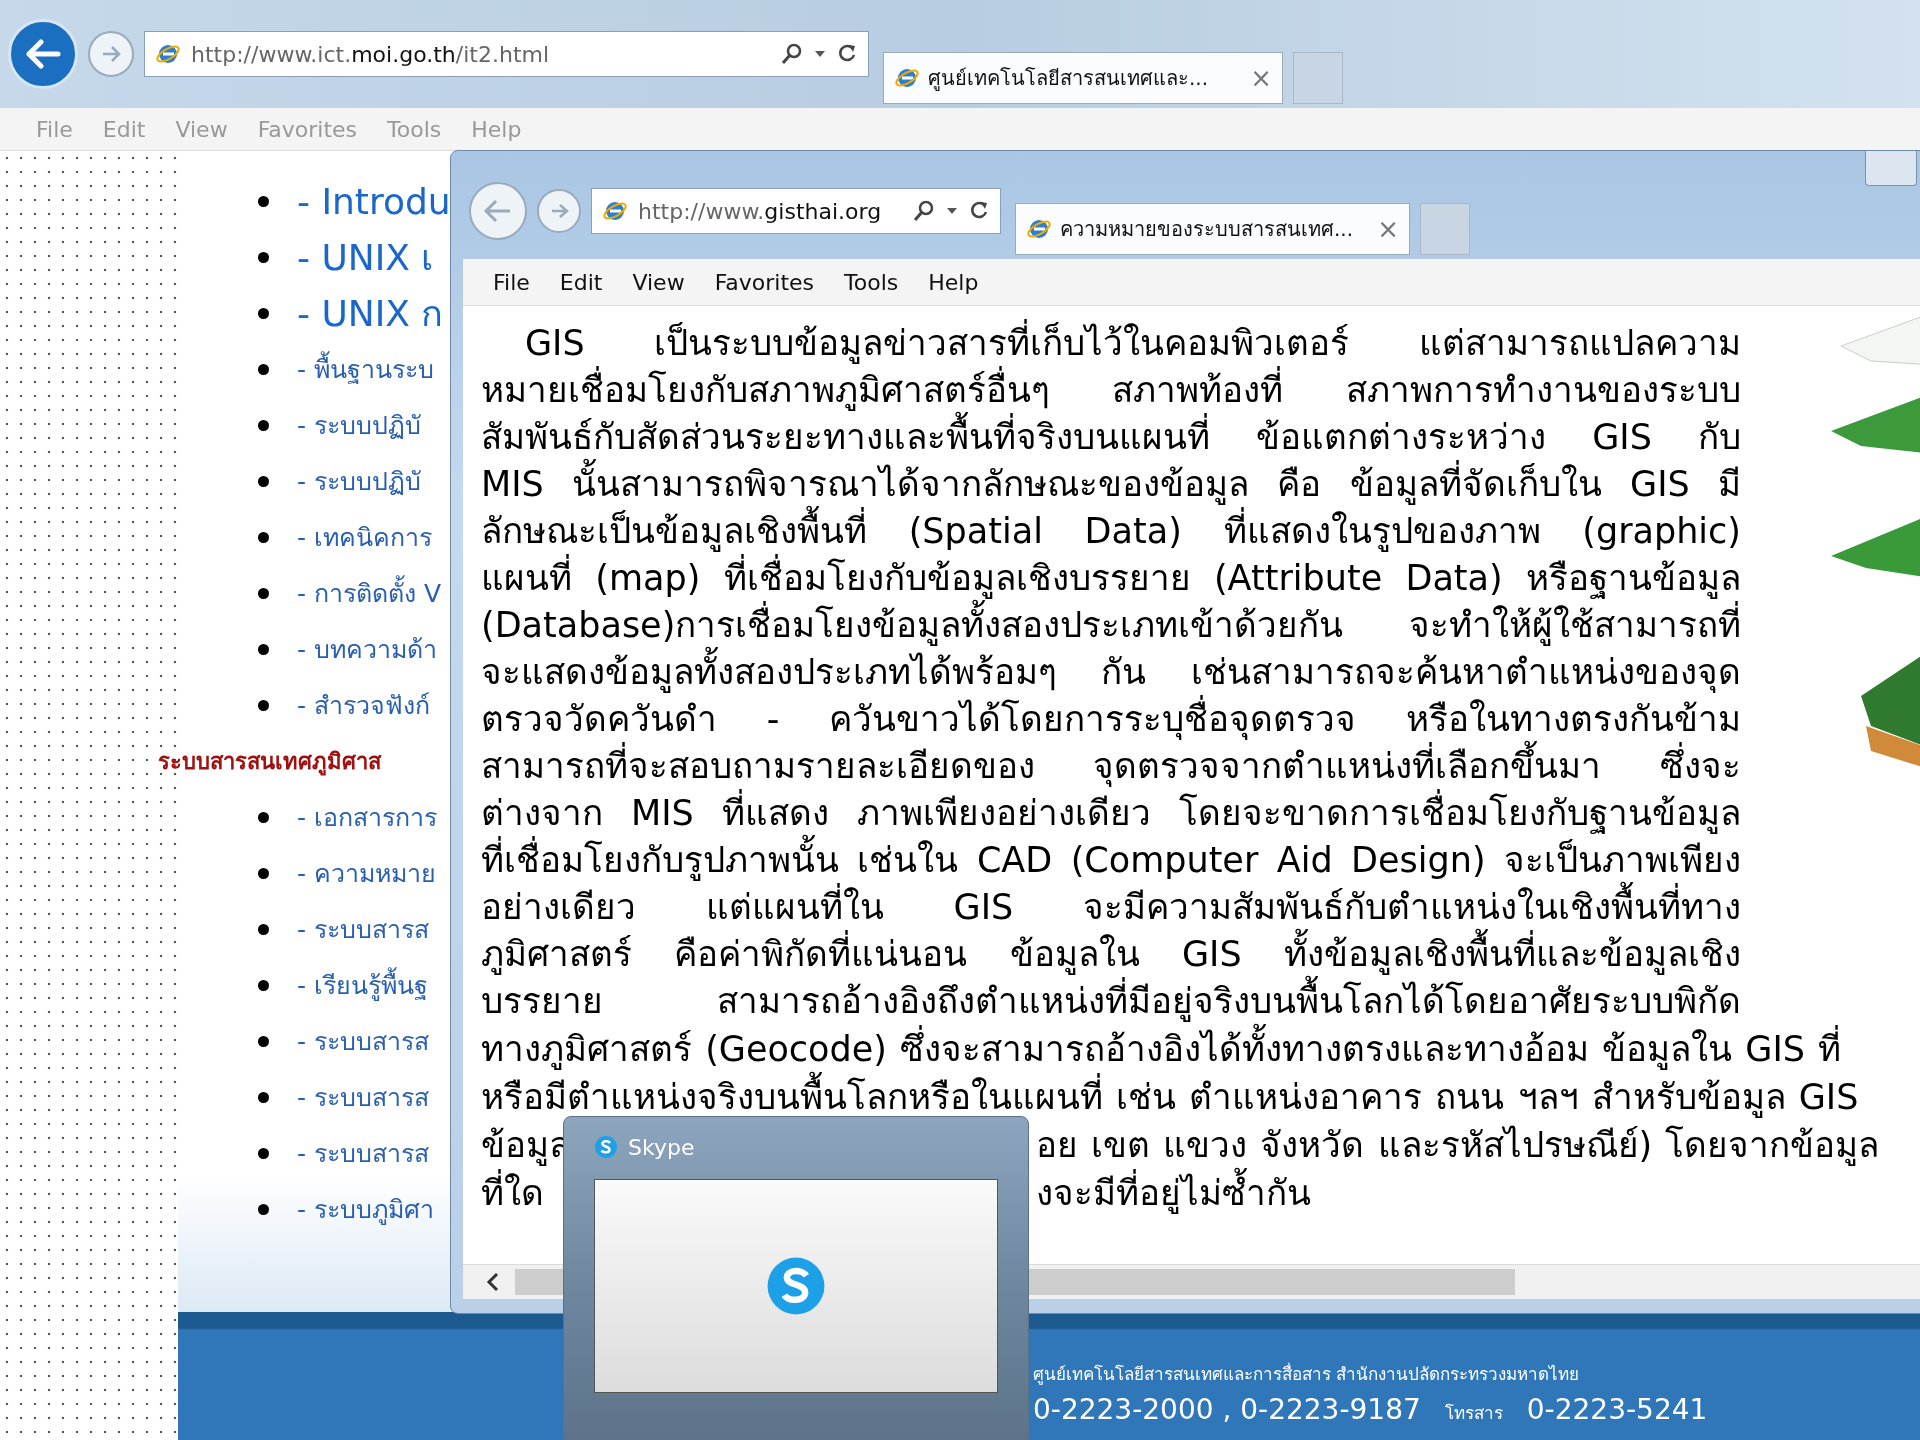  I want to click on footer-organization: ศูนย์เทคโนโลยีสารสนเทศและการสื่อสาร สำนักงานปลัดกระทรวงมหาดไทย, so click(1307, 1374).